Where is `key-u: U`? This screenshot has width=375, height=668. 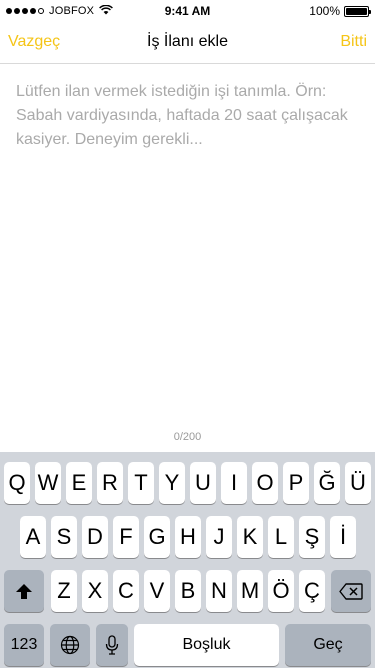 key-u: U is located at coordinates (203, 483).